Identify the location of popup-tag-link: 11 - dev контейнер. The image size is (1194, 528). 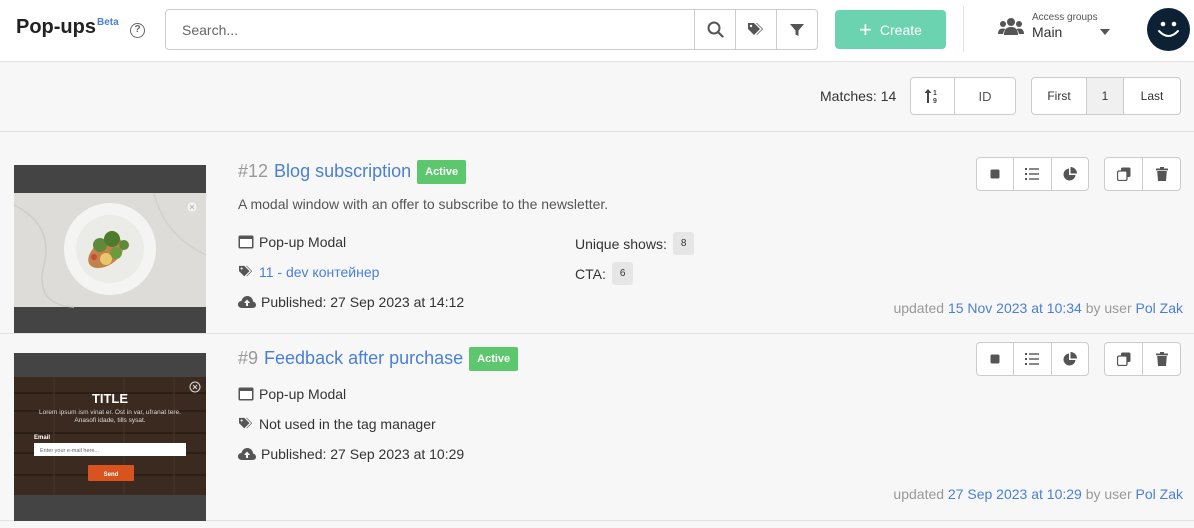
(319, 272).